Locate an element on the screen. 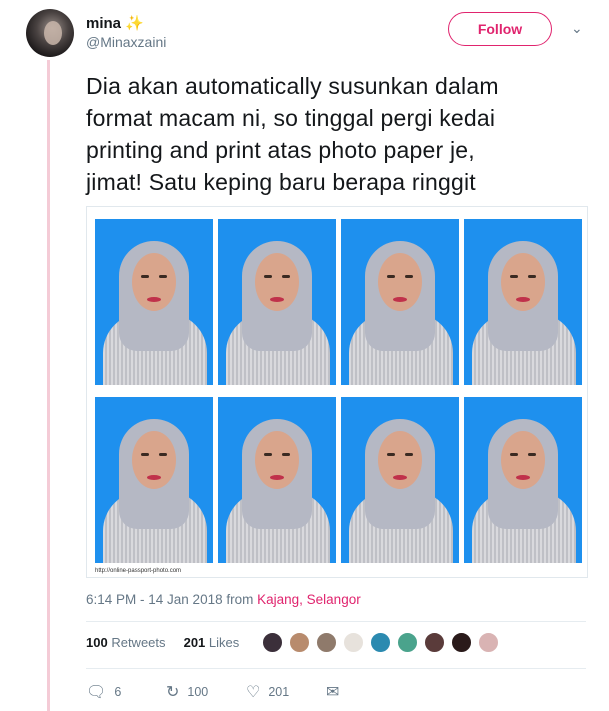  from-text: from is located at coordinates (240, 599).